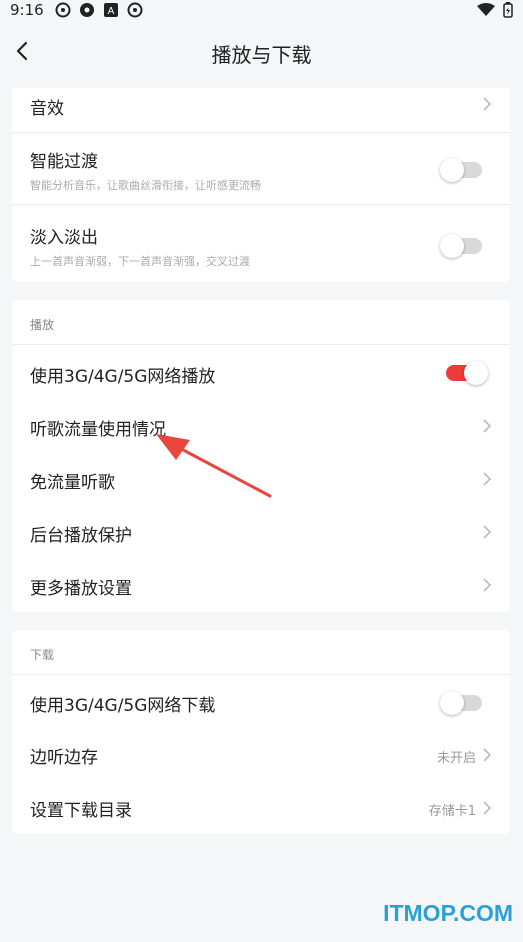 Image resolution: width=523 pixels, height=942 pixels. I want to click on setting-row-fade: 淡入淡出 上一首声音渐弱，下一首声音渐强，交叉过渡, so click(261, 243).